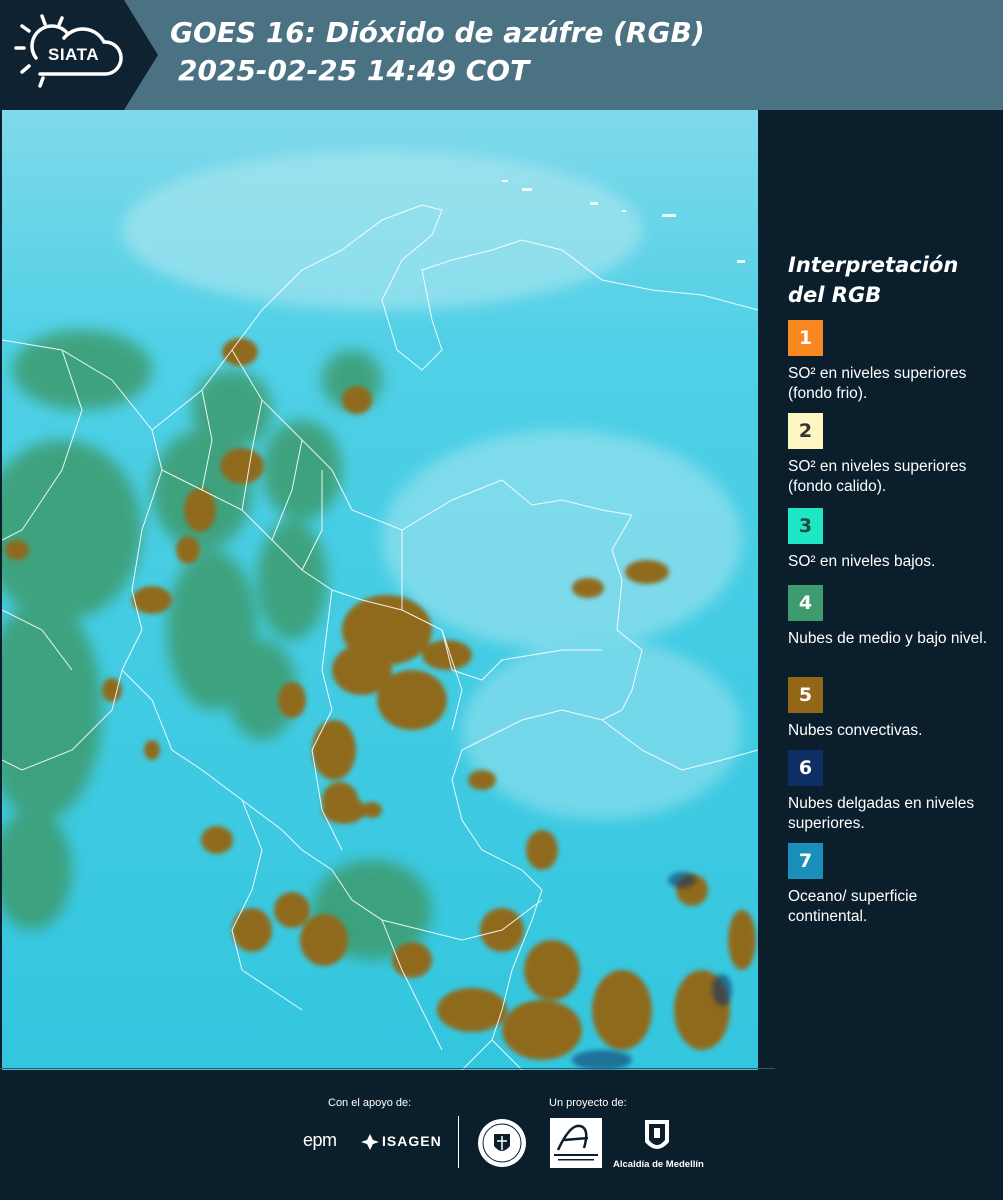  I want to click on legend-item-6: 6 Nubes delgadas en niveles superiores., so click(893, 792).